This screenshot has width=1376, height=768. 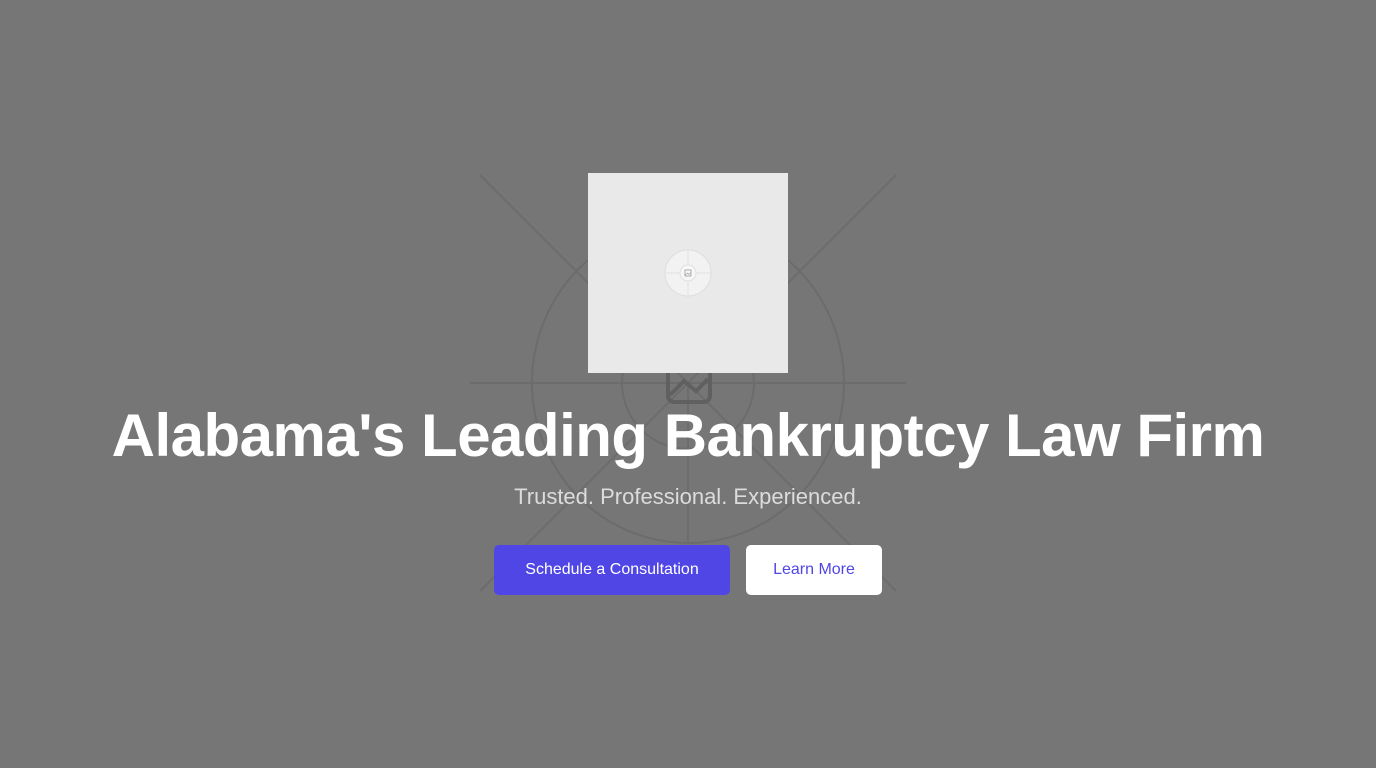 I want to click on logo-image-placeholder, so click(x=688, y=273).